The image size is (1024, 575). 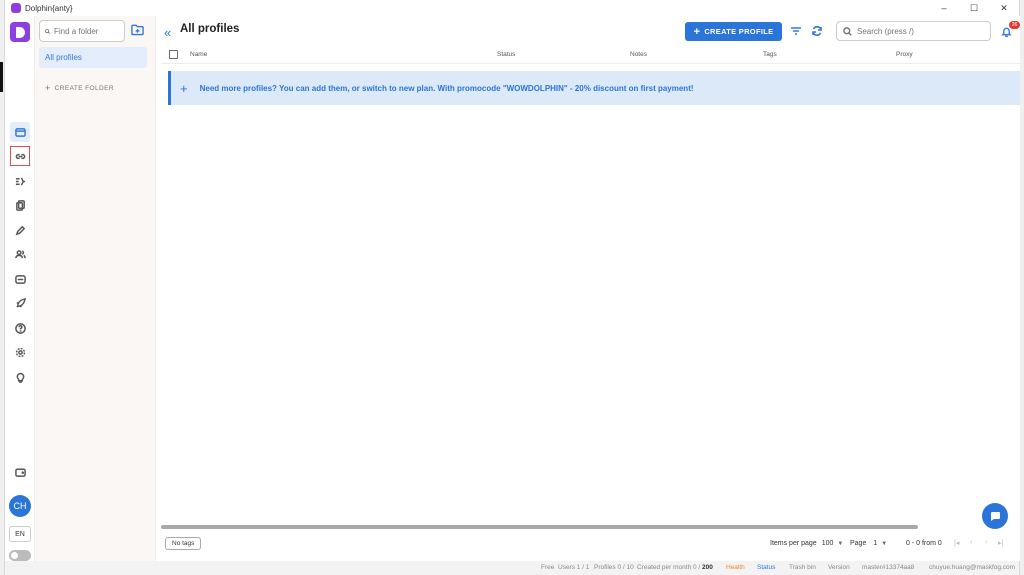 What do you see at coordinates (793, 543) in the screenshot?
I see `items-per-page-label: Items per page` at bounding box center [793, 543].